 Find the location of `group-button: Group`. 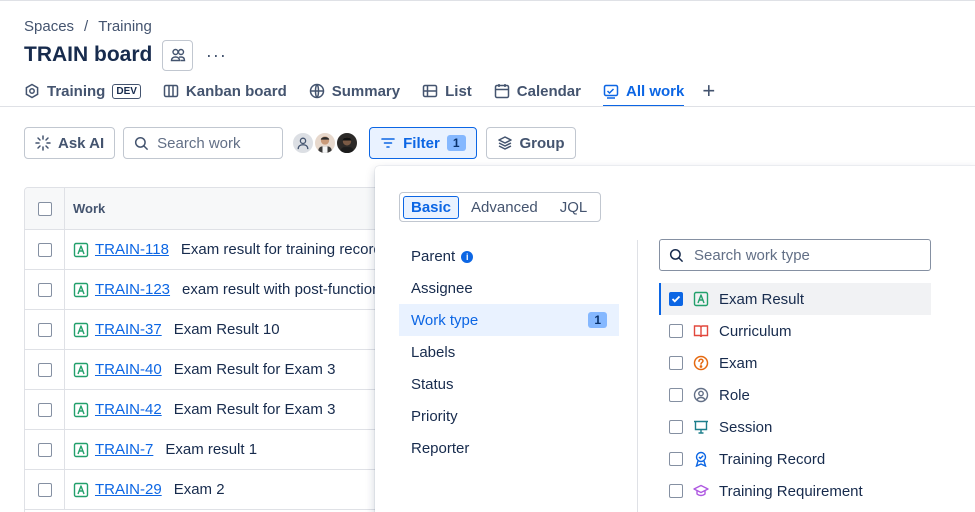

group-button: Group is located at coordinates (530, 143).